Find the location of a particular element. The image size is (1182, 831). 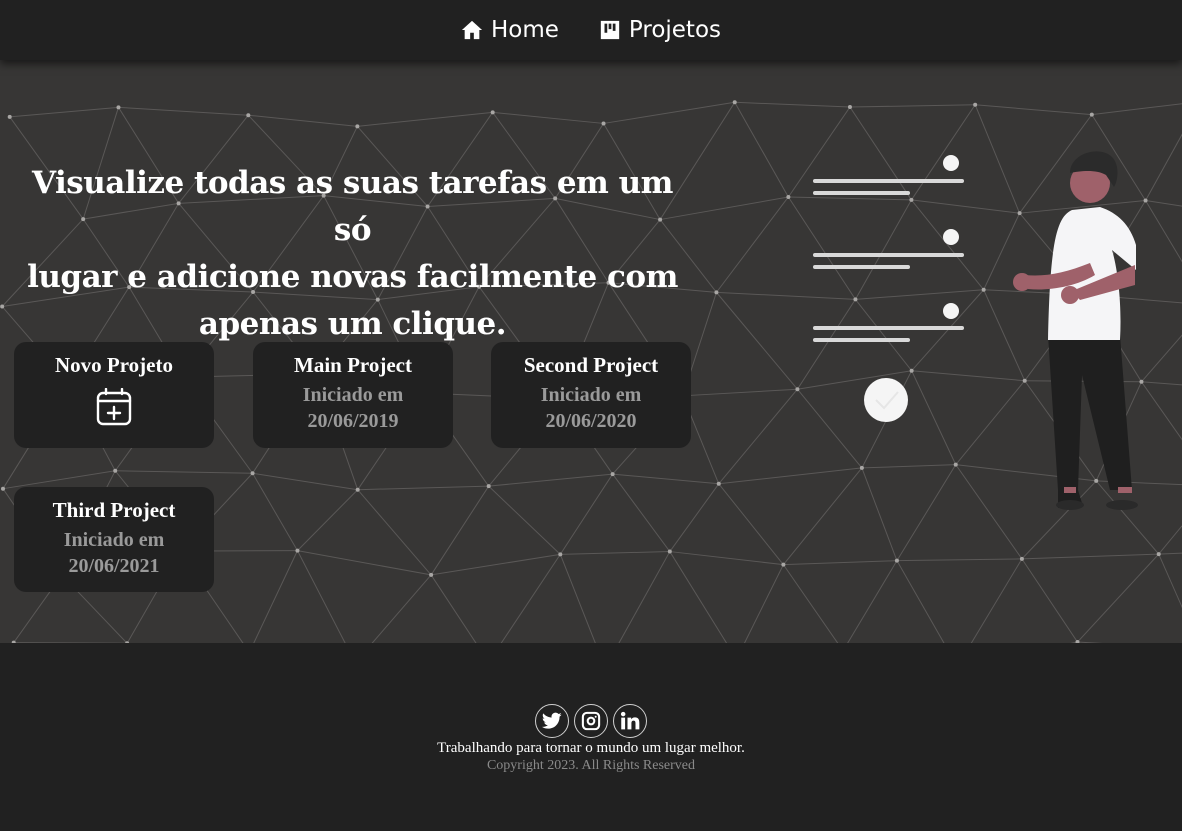

project-date: 20/06/2019 is located at coordinates (353, 421).